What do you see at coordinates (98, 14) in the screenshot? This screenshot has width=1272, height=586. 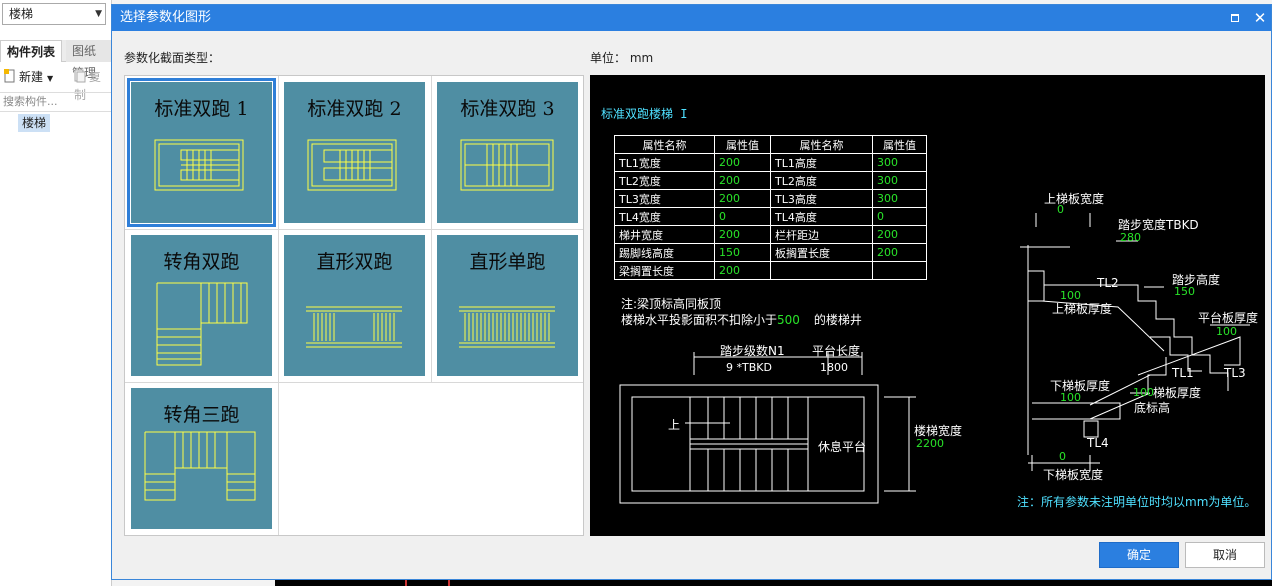 I see `chevron-down-icon: ▼` at bounding box center [98, 14].